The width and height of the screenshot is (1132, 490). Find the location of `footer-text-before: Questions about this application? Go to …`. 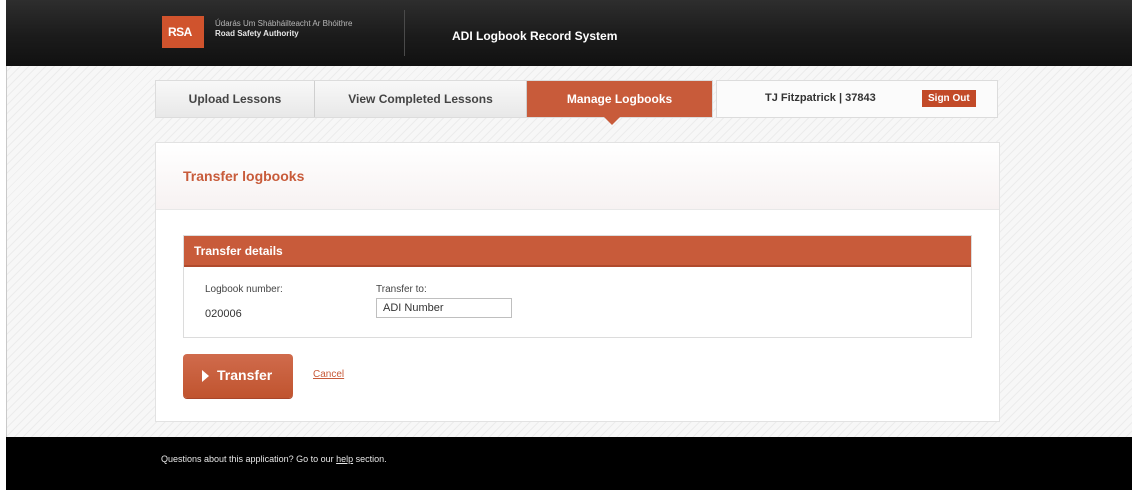

footer-text-before: Questions about this application? Go to … is located at coordinates (249, 459).